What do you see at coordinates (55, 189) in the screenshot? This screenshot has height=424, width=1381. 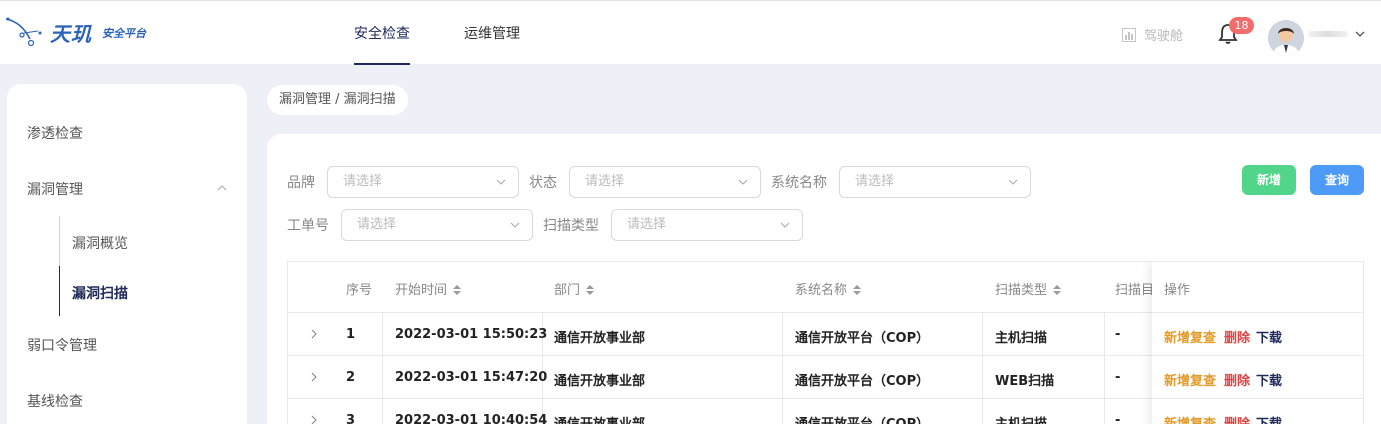 I see `sidebar-item-vuln-management: 漏洞管理` at bounding box center [55, 189].